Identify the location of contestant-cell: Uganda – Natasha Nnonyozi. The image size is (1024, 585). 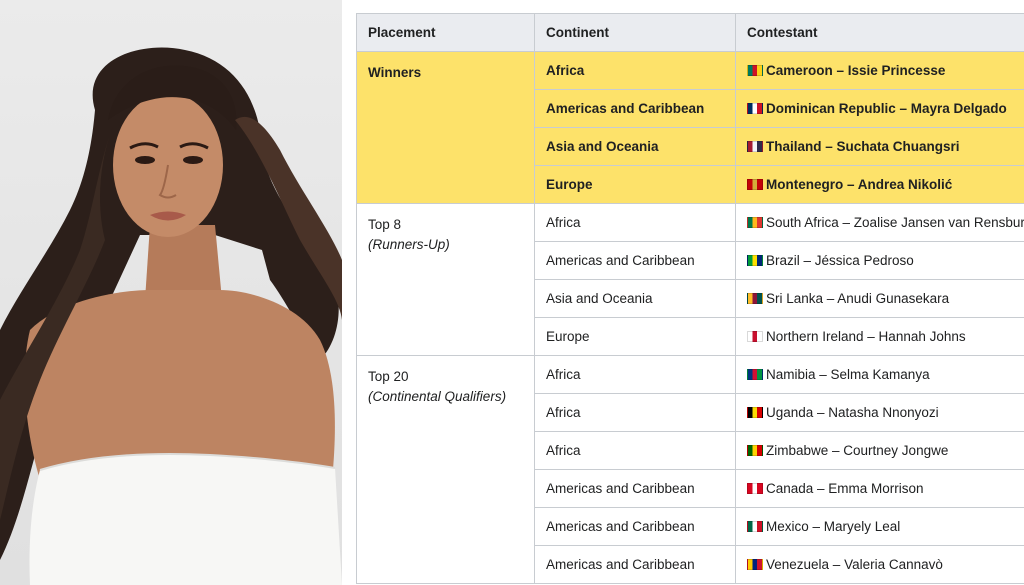
(879, 412).